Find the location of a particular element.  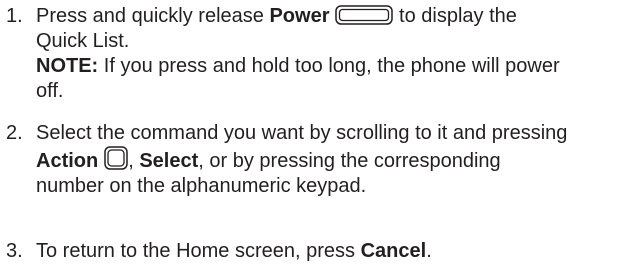

note-label: NOTE: is located at coordinates (67, 66).